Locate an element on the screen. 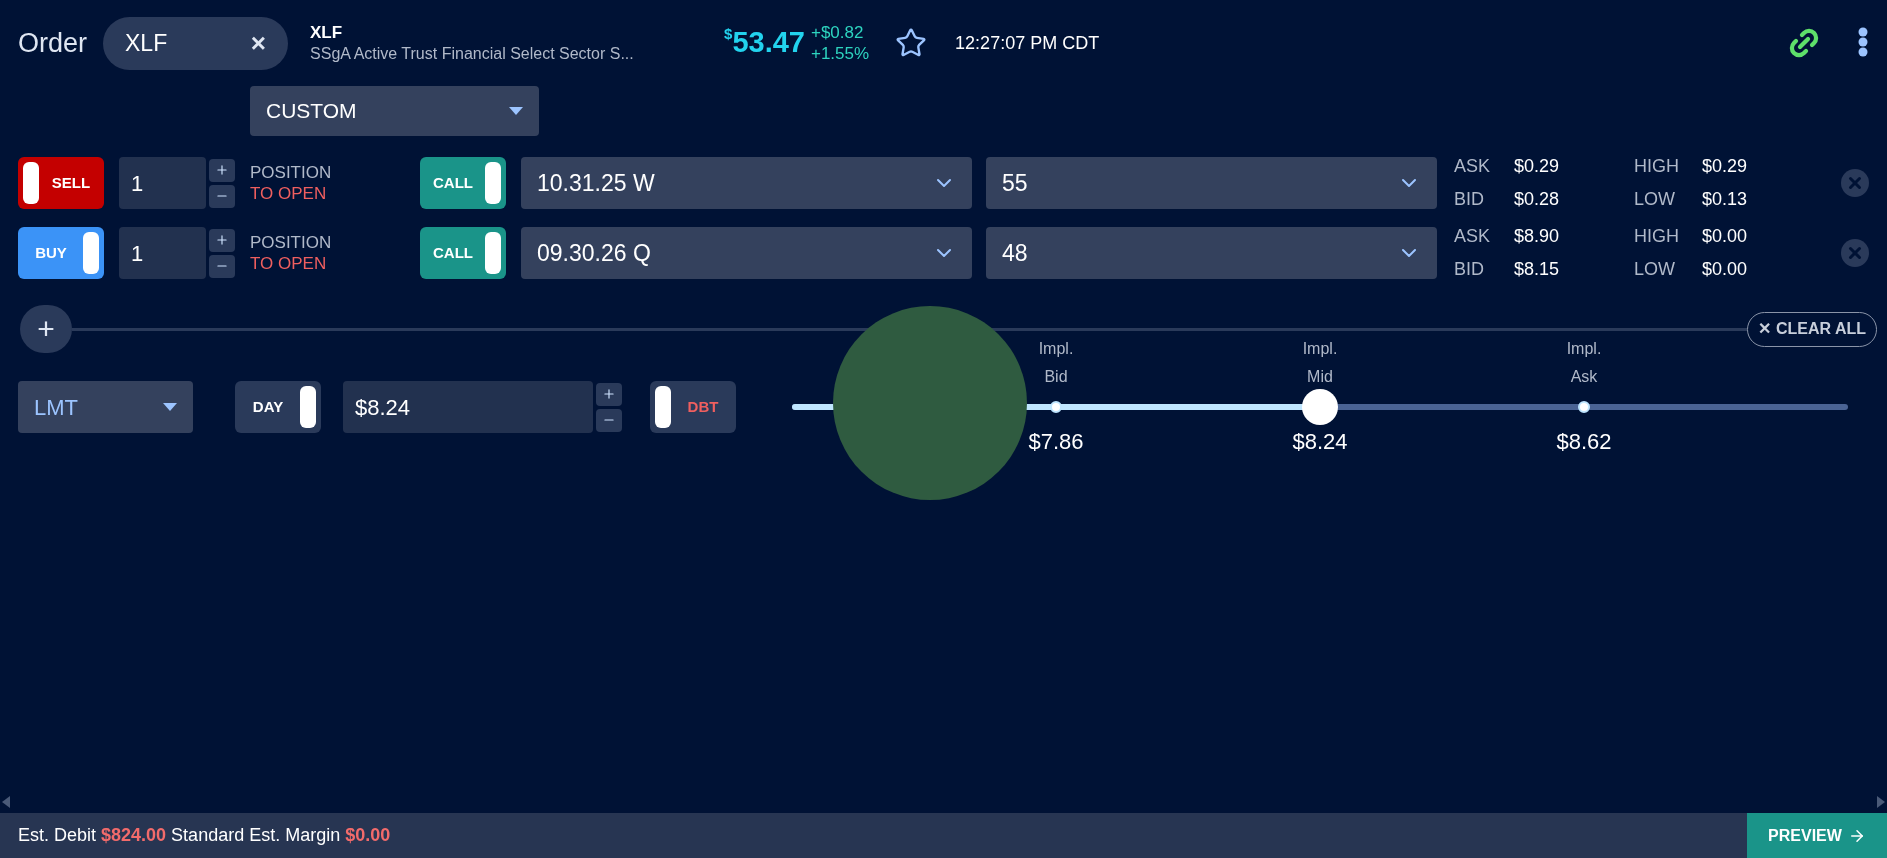 Image resolution: width=1887 pixels, height=858 pixels. mark-sublabel: Ask is located at coordinates (1584, 377).